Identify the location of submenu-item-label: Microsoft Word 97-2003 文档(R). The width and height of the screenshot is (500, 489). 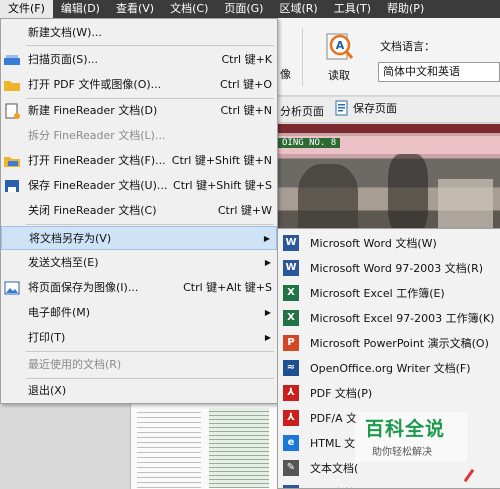
(397, 268).